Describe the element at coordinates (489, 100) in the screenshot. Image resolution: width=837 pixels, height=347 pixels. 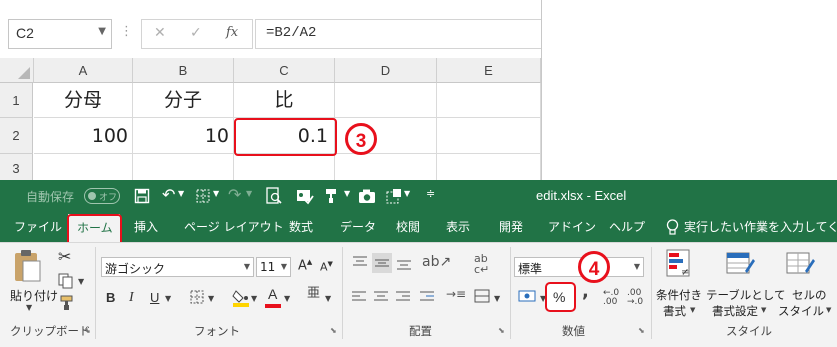
I see `cell-e1` at that location.